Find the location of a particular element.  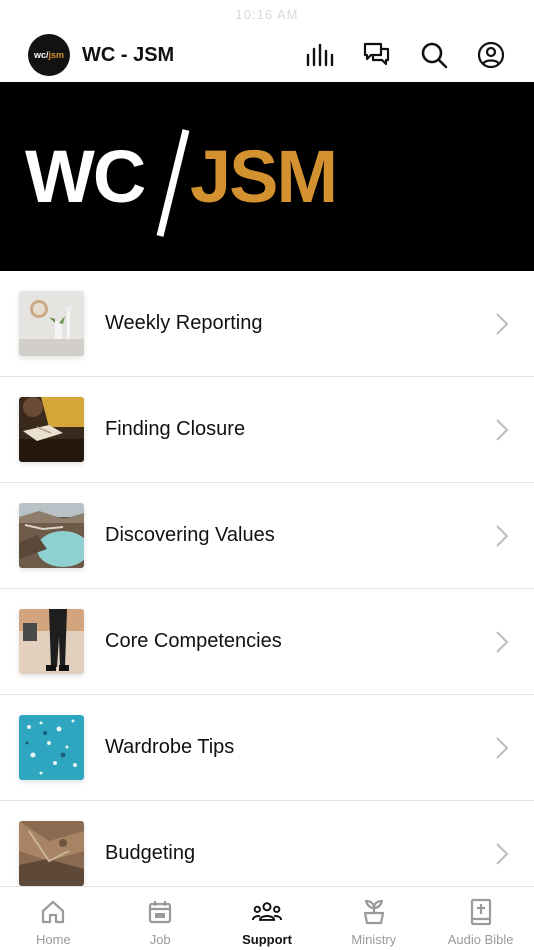

profile-icon is located at coordinates (490, 55).